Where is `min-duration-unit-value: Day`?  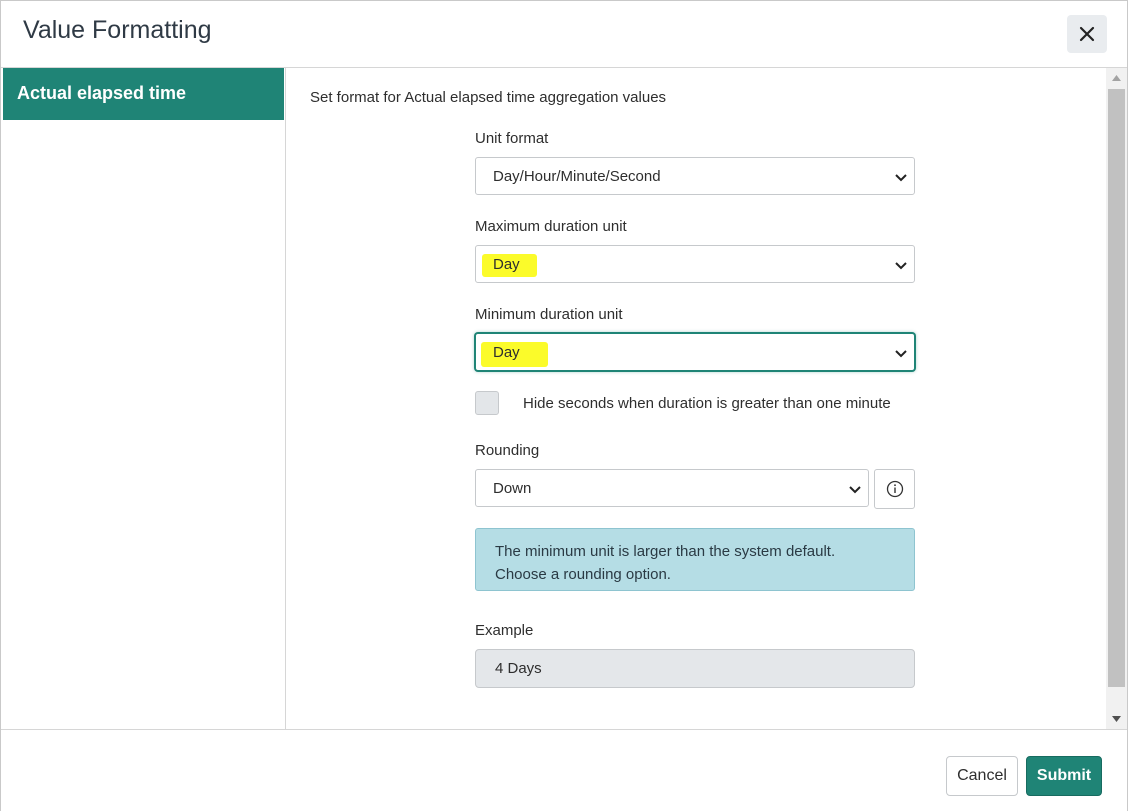 min-duration-unit-value: Day is located at coordinates (506, 352).